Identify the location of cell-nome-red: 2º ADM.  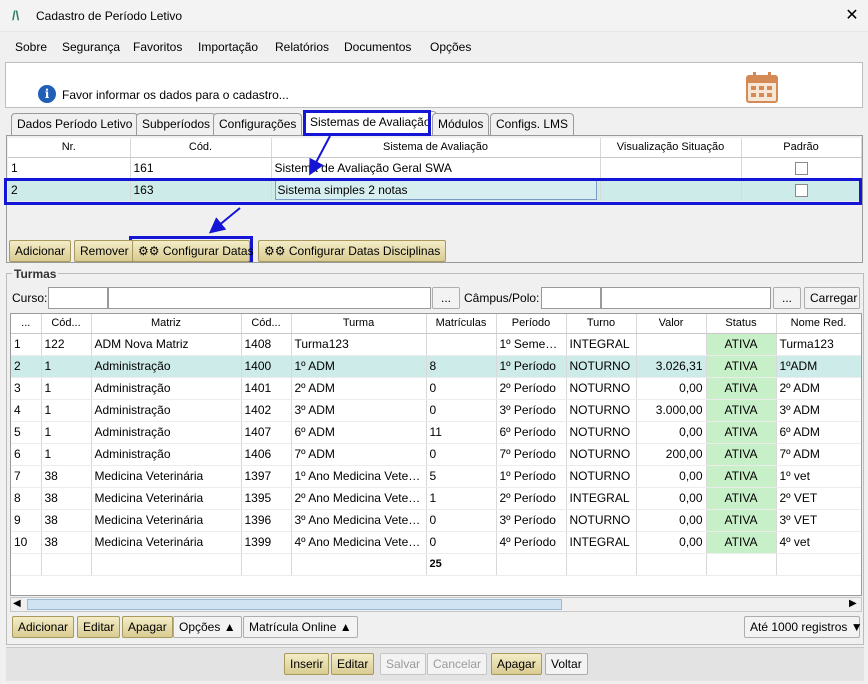
(818, 388).